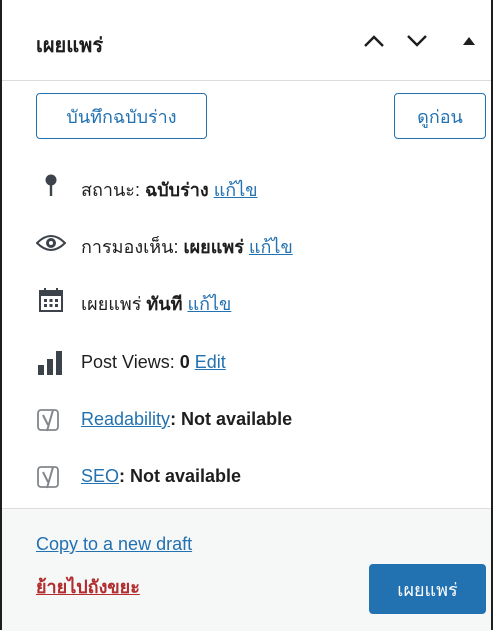 The height and width of the screenshot is (631, 495). I want to click on move-down-button, so click(417, 41).